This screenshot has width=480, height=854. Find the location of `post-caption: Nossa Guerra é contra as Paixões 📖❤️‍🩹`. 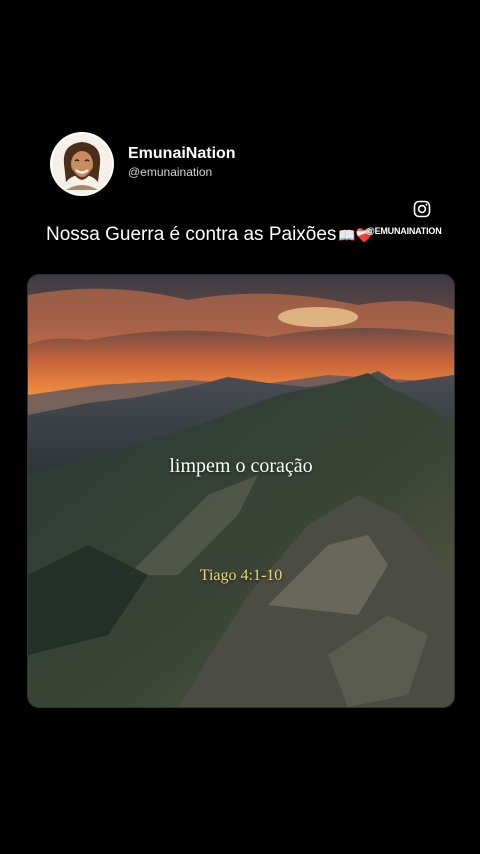

post-caption: Nossa Guerra é contra as Paixões 📖❤️‍🩹 is located at coordinates (209, 235).